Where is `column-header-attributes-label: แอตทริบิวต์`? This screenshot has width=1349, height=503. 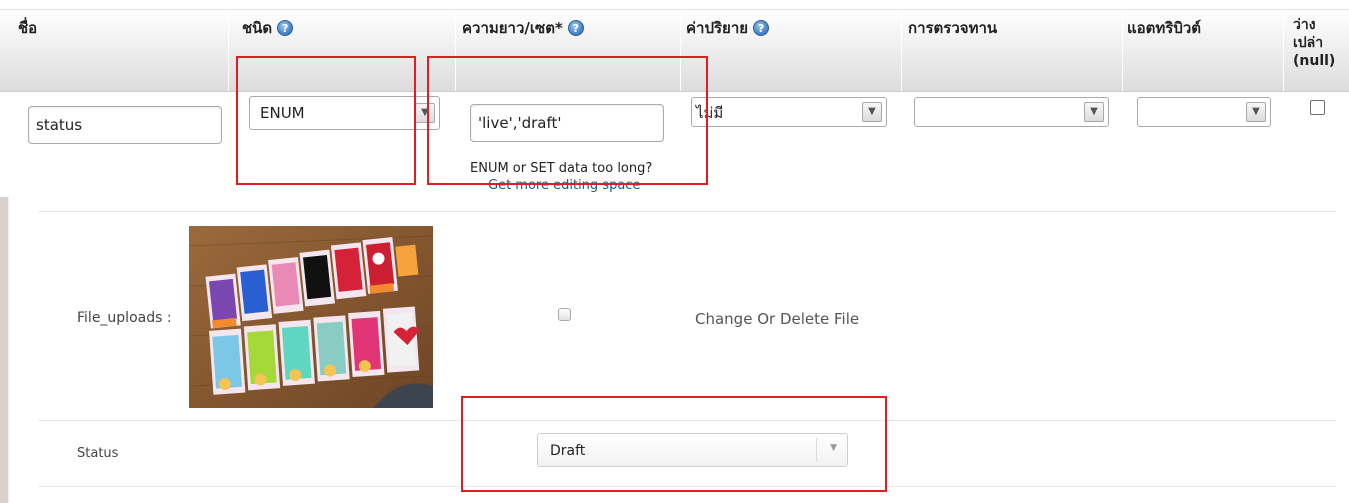 column-header-attributes-label: แอตทริบิวต์ is located at coordinates (1164, 28).